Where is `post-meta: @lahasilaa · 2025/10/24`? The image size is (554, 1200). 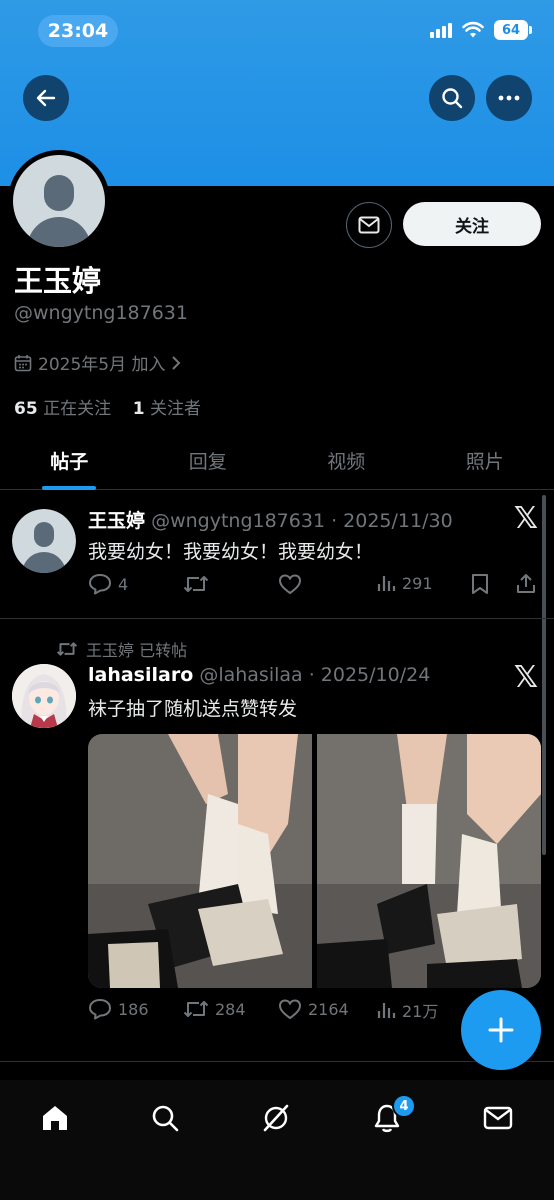 post-meta: @lahasilaa · 2025/10/24 is located at coordinates (315, 675).